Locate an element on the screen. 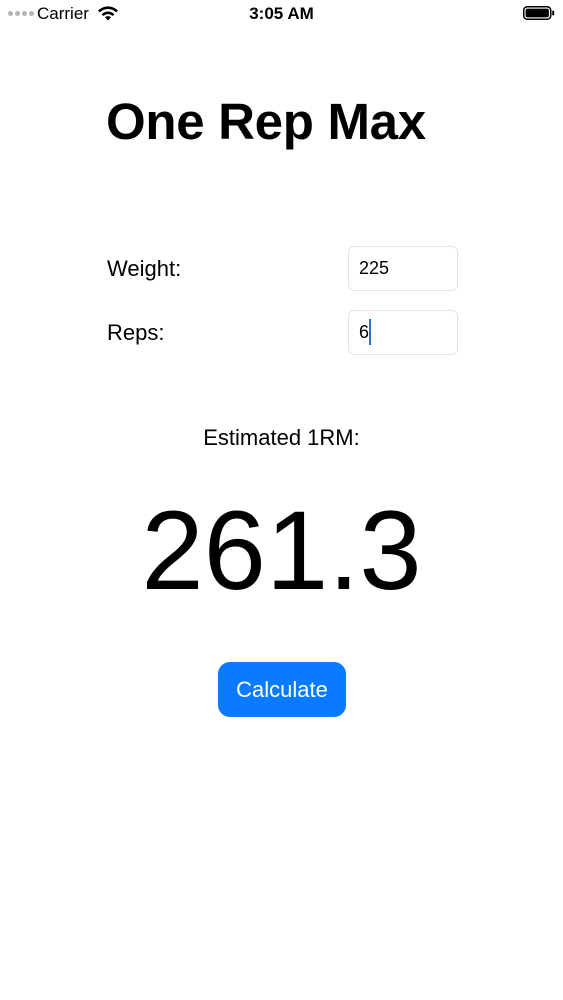 This screenshot has width=563, height=1000. reps-field is located at coordinates (403, 332).